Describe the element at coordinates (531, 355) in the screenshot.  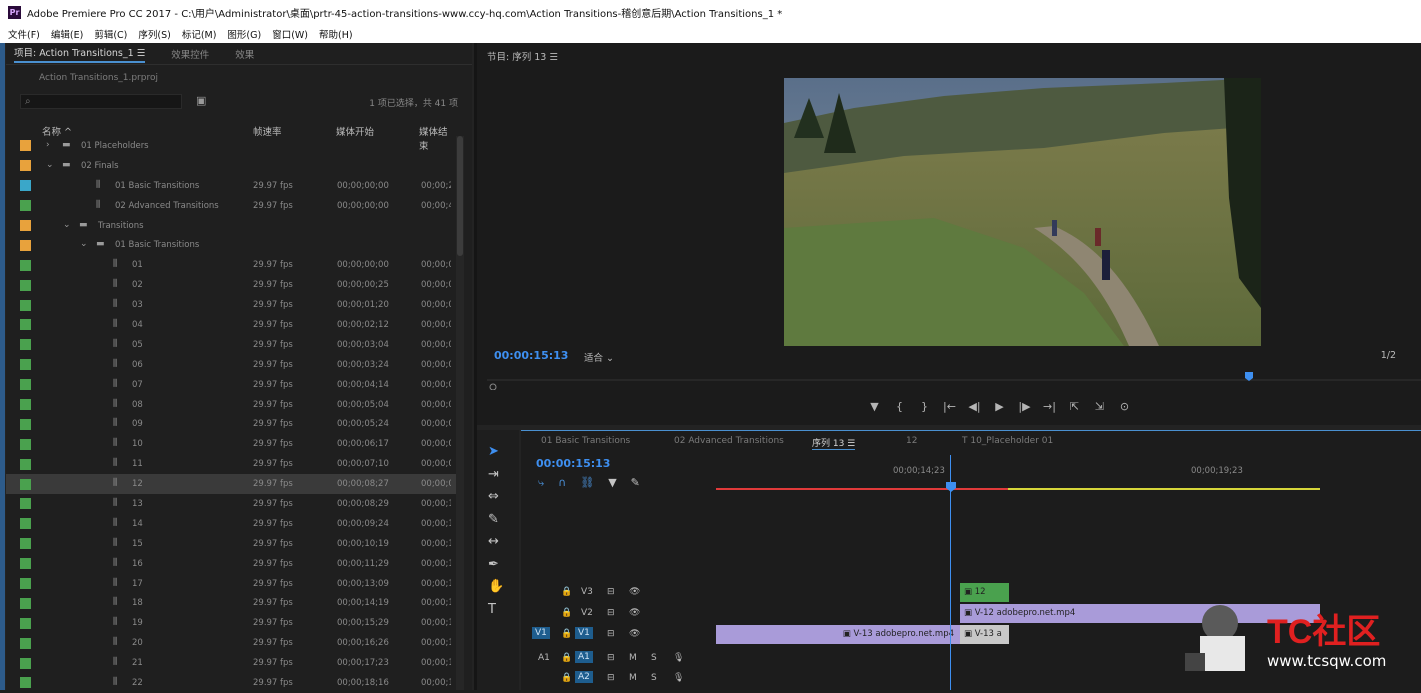
I see `program-timecode: 00:00:15:13` at that location.